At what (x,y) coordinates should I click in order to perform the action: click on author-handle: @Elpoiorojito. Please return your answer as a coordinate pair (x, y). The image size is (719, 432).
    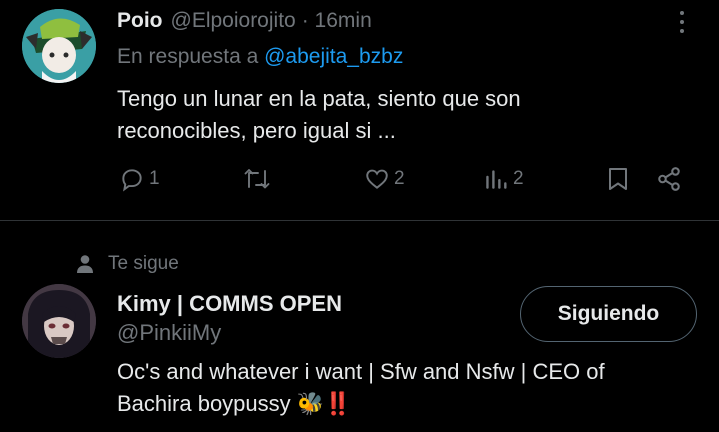
    Looking at the image, I should click on (233, 21).